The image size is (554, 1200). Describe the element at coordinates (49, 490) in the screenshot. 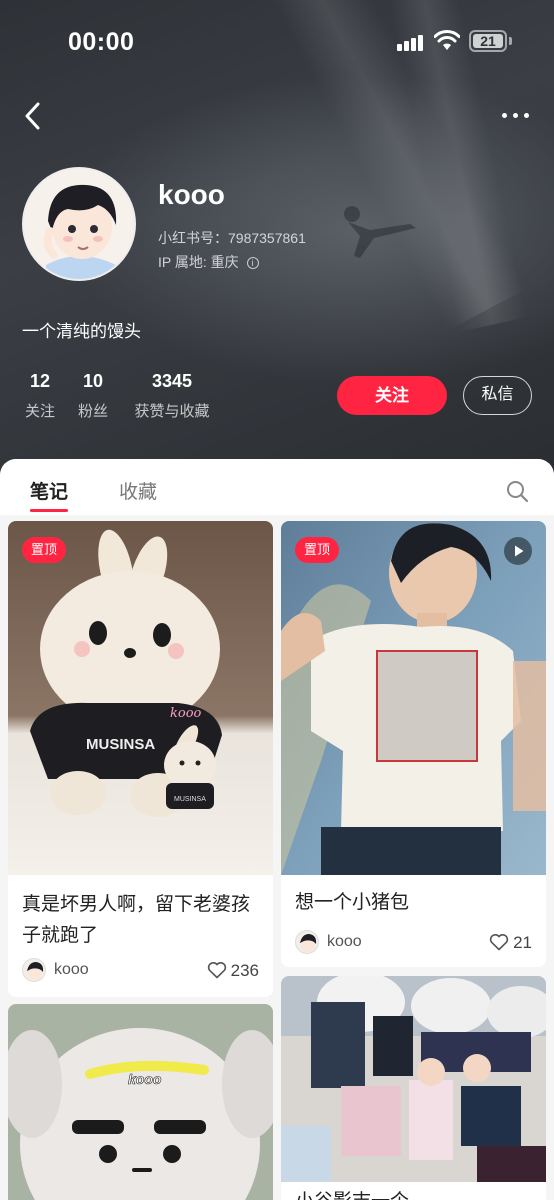

I see `tab-notes: 笔记` at that location.